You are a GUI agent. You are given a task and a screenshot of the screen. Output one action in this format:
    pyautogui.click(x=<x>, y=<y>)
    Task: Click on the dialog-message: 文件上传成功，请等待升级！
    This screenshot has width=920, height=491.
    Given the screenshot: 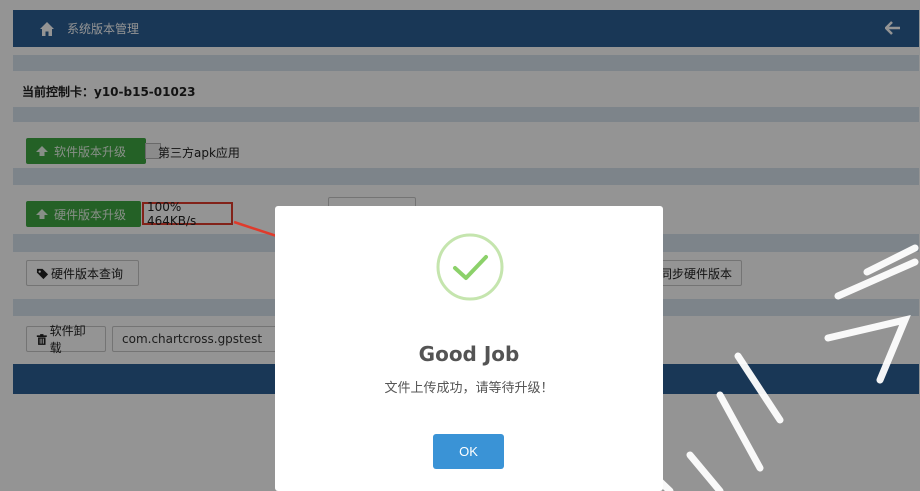 What is the action you would take?
    pyautogui.click(x=469, y=388)
    